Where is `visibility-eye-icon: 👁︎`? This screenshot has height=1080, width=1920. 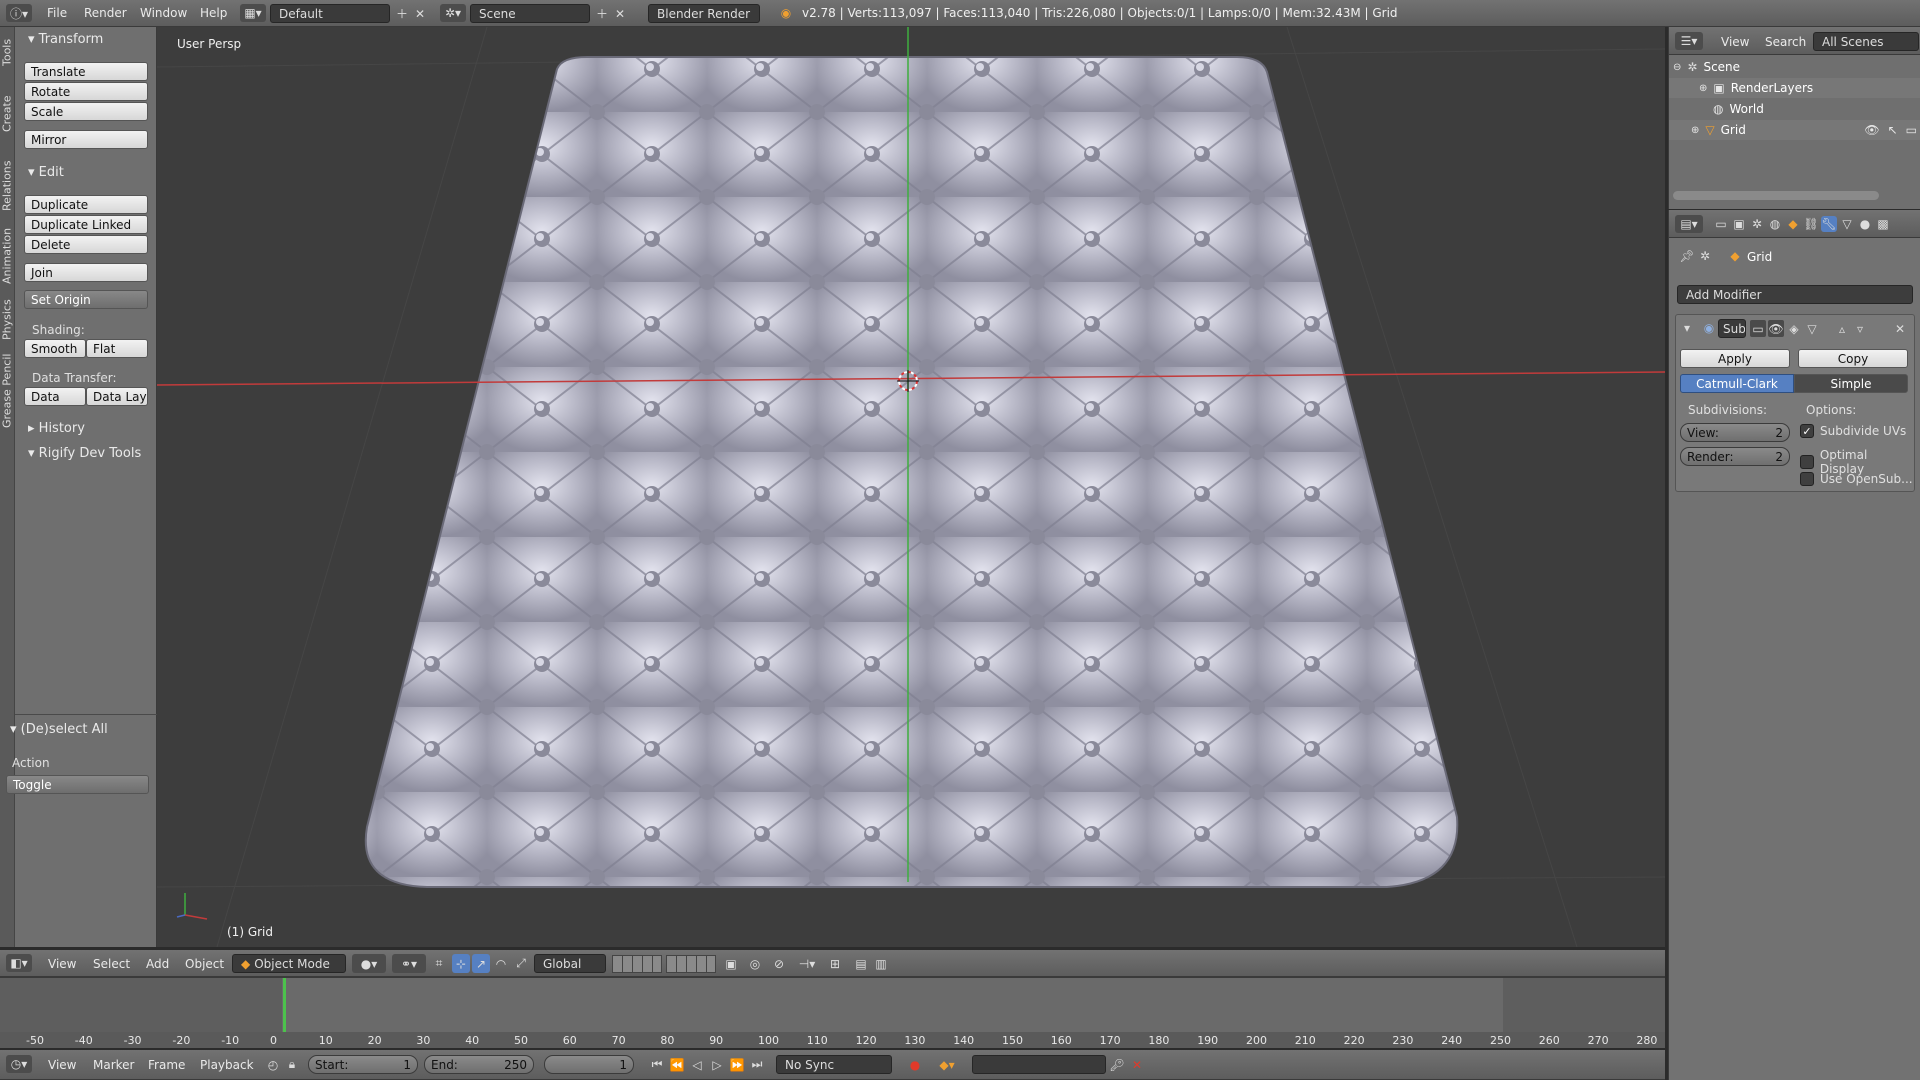
visibility-eye-icon: 👁︎ is located at coordinates (1871, 130).